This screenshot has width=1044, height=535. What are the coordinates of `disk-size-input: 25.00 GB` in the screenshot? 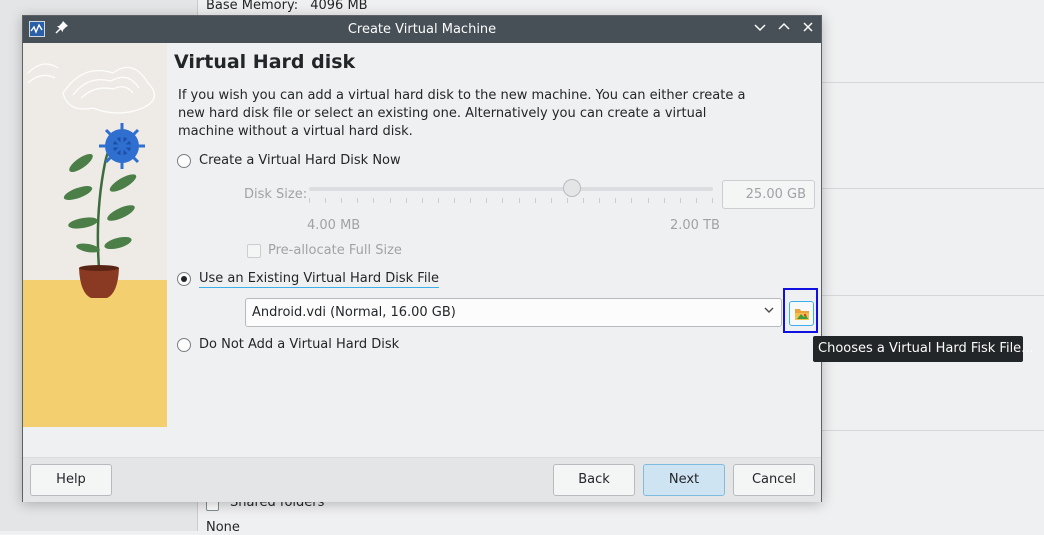 It's located at (768, 194).